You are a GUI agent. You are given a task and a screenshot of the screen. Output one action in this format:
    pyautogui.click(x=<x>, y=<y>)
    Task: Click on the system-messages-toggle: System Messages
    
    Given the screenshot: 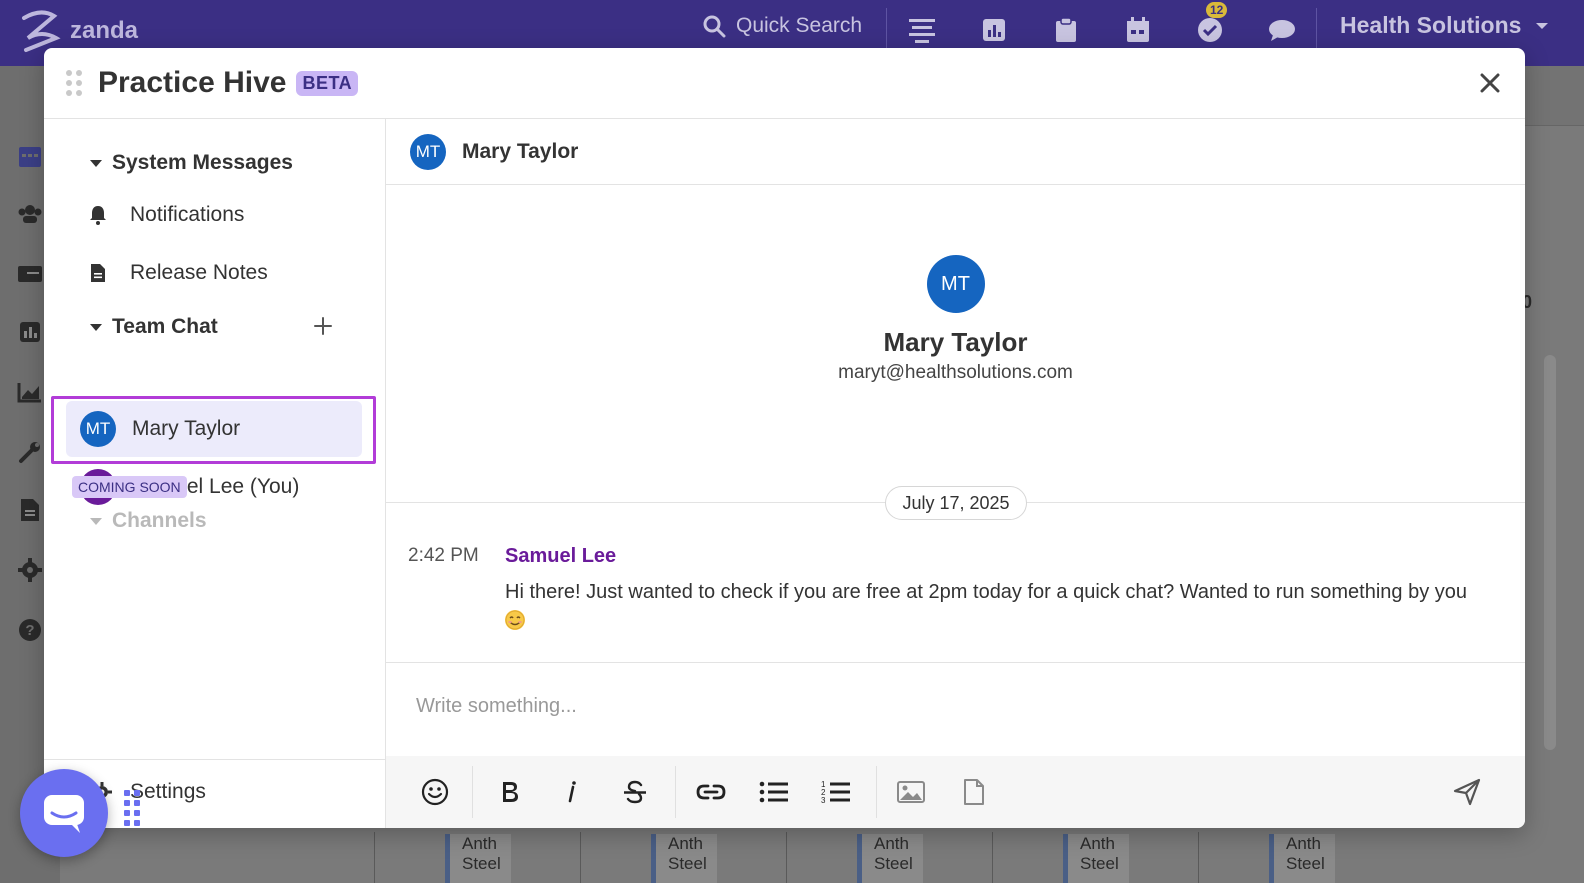 What is the action you would take?
    pyautogui.click(x=191, y=163)
    